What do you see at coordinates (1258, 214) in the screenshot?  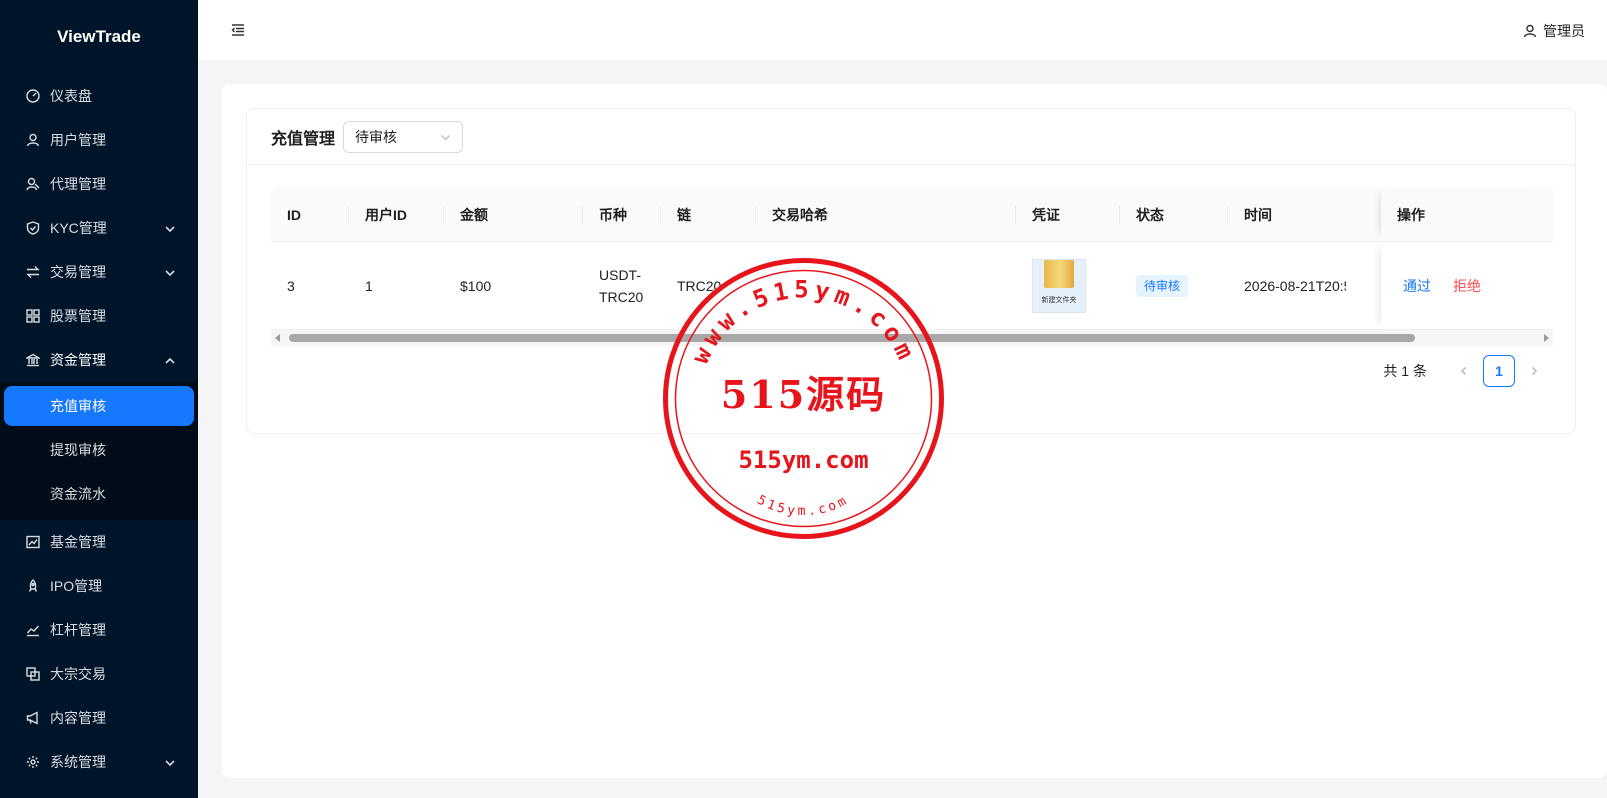 I see `col-time: 时间` at bounding box center [1258, 214].